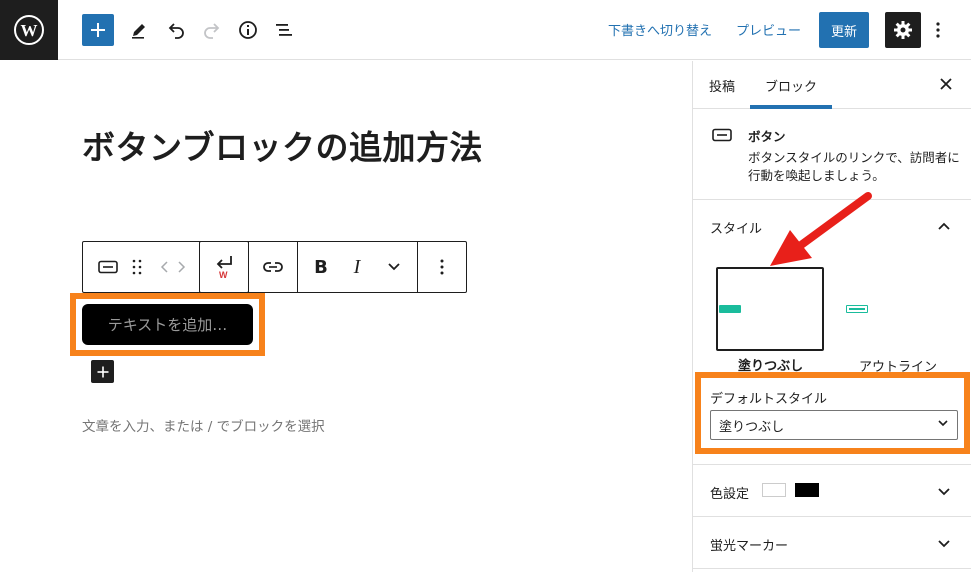 This screenshot has width=971, height=572. What do you see at coordinates (774, 490) in the screenshot?
I see `text-color-swatch` at bounding box center [774, 490].